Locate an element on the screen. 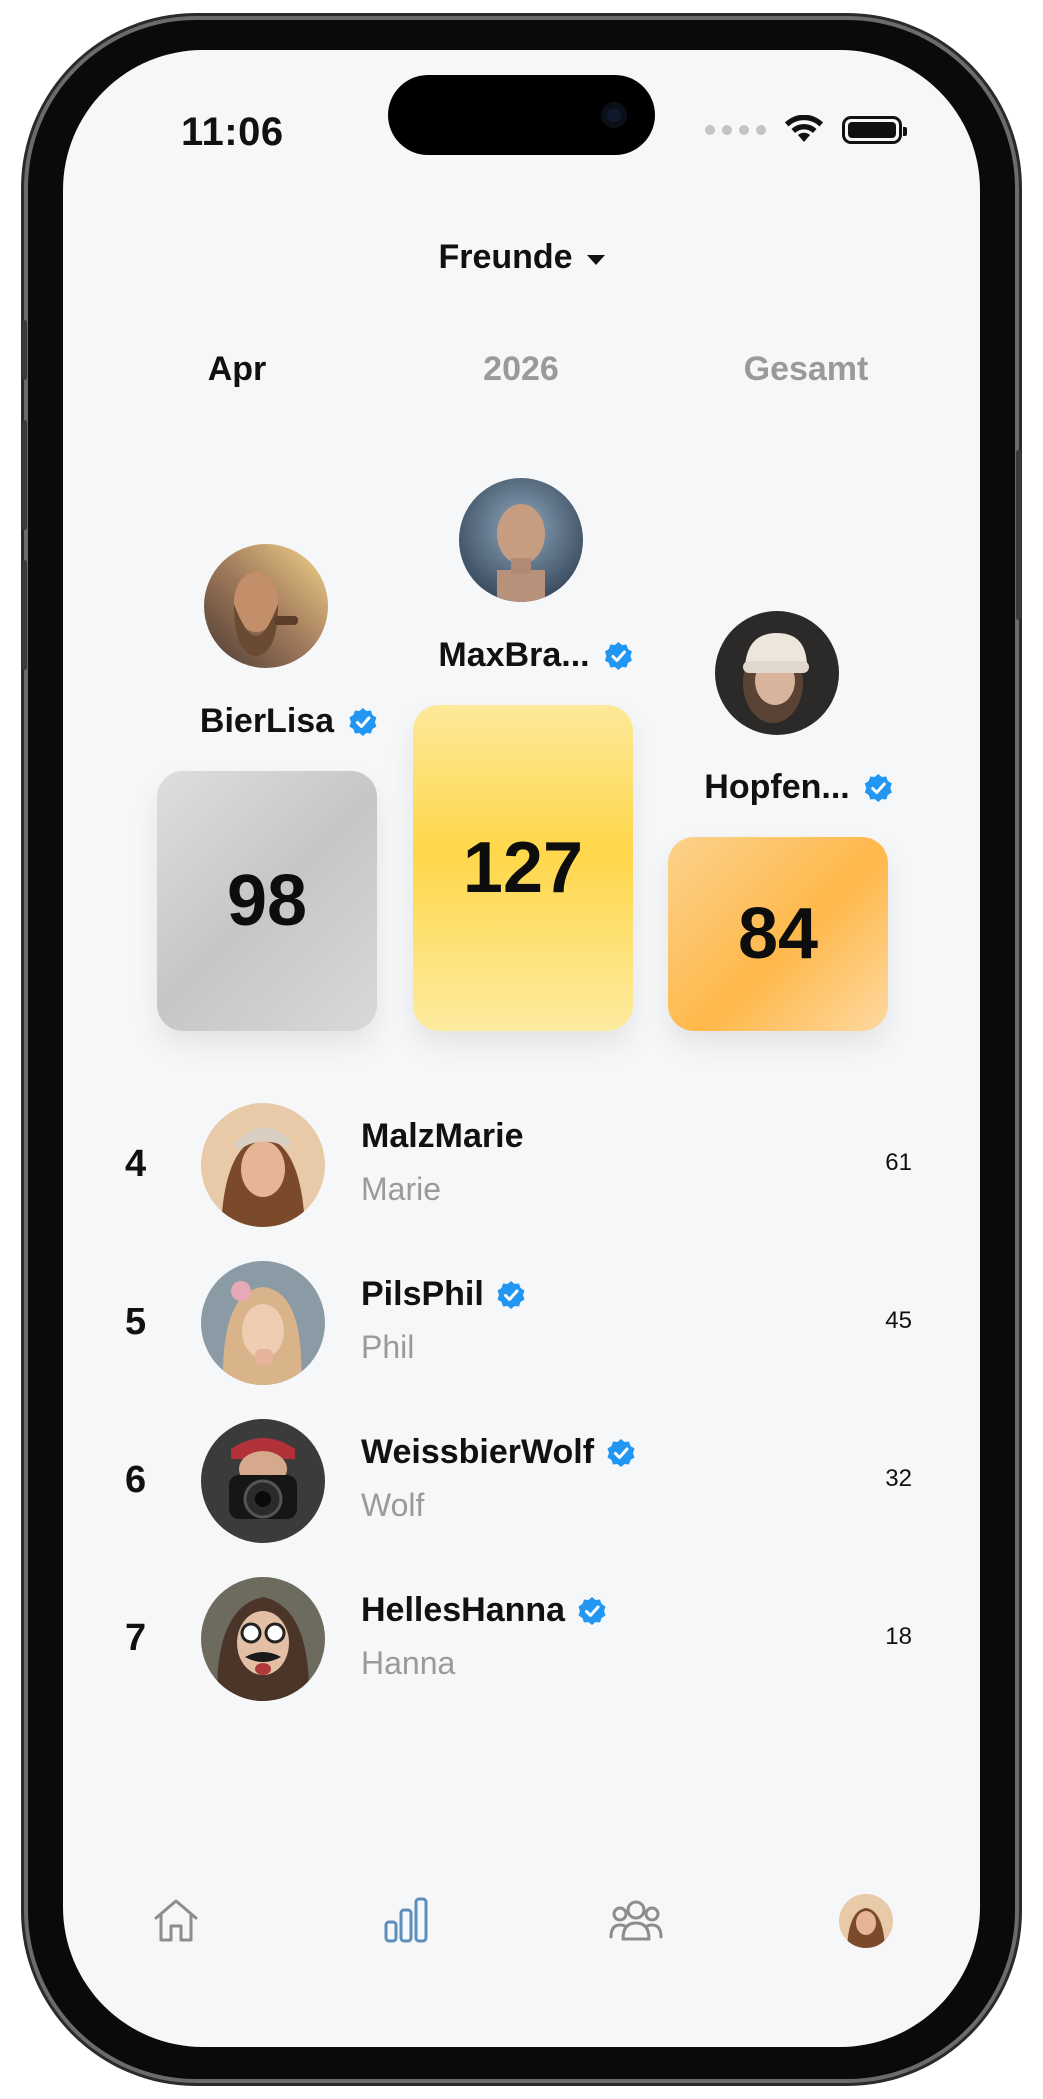  leaderboard-row: 5 PilsPhil Phil 45 is located at coordinates (521, 1326).